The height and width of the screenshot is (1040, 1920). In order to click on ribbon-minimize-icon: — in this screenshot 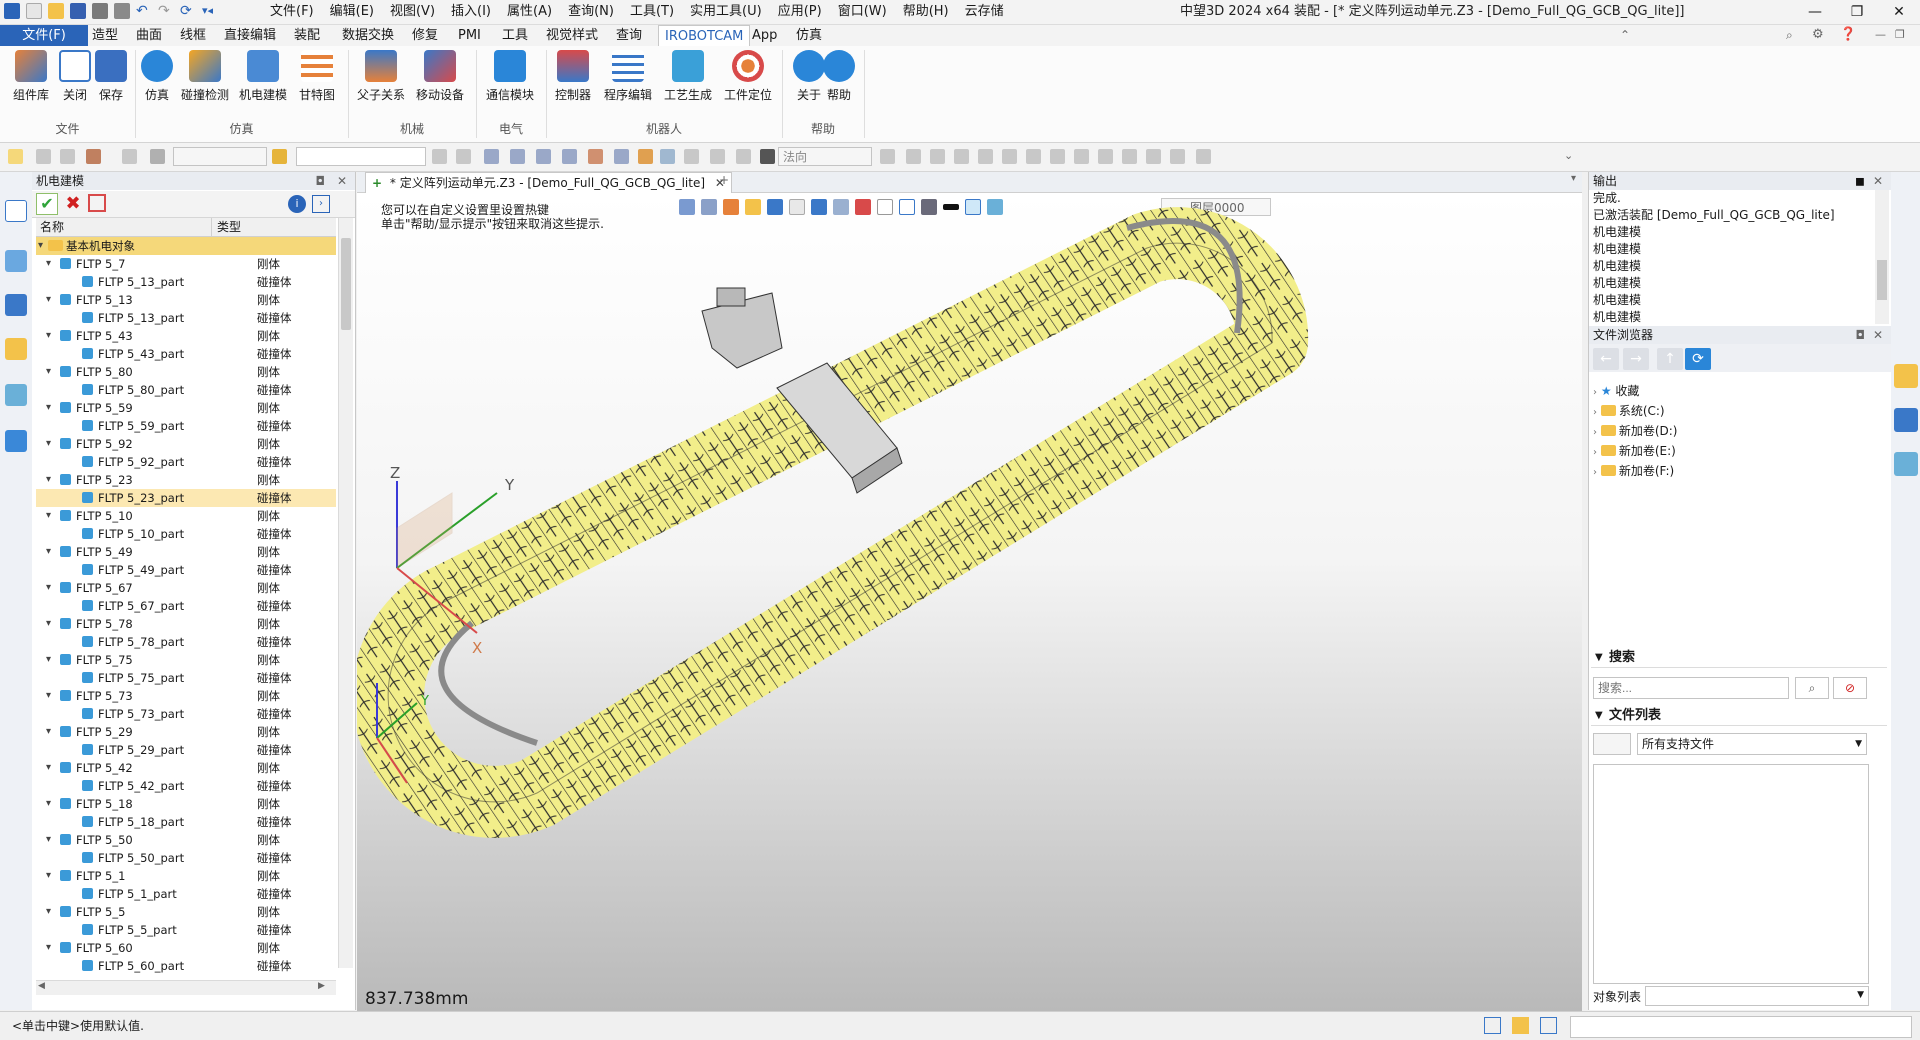, I will do `click(1880, 34)`.